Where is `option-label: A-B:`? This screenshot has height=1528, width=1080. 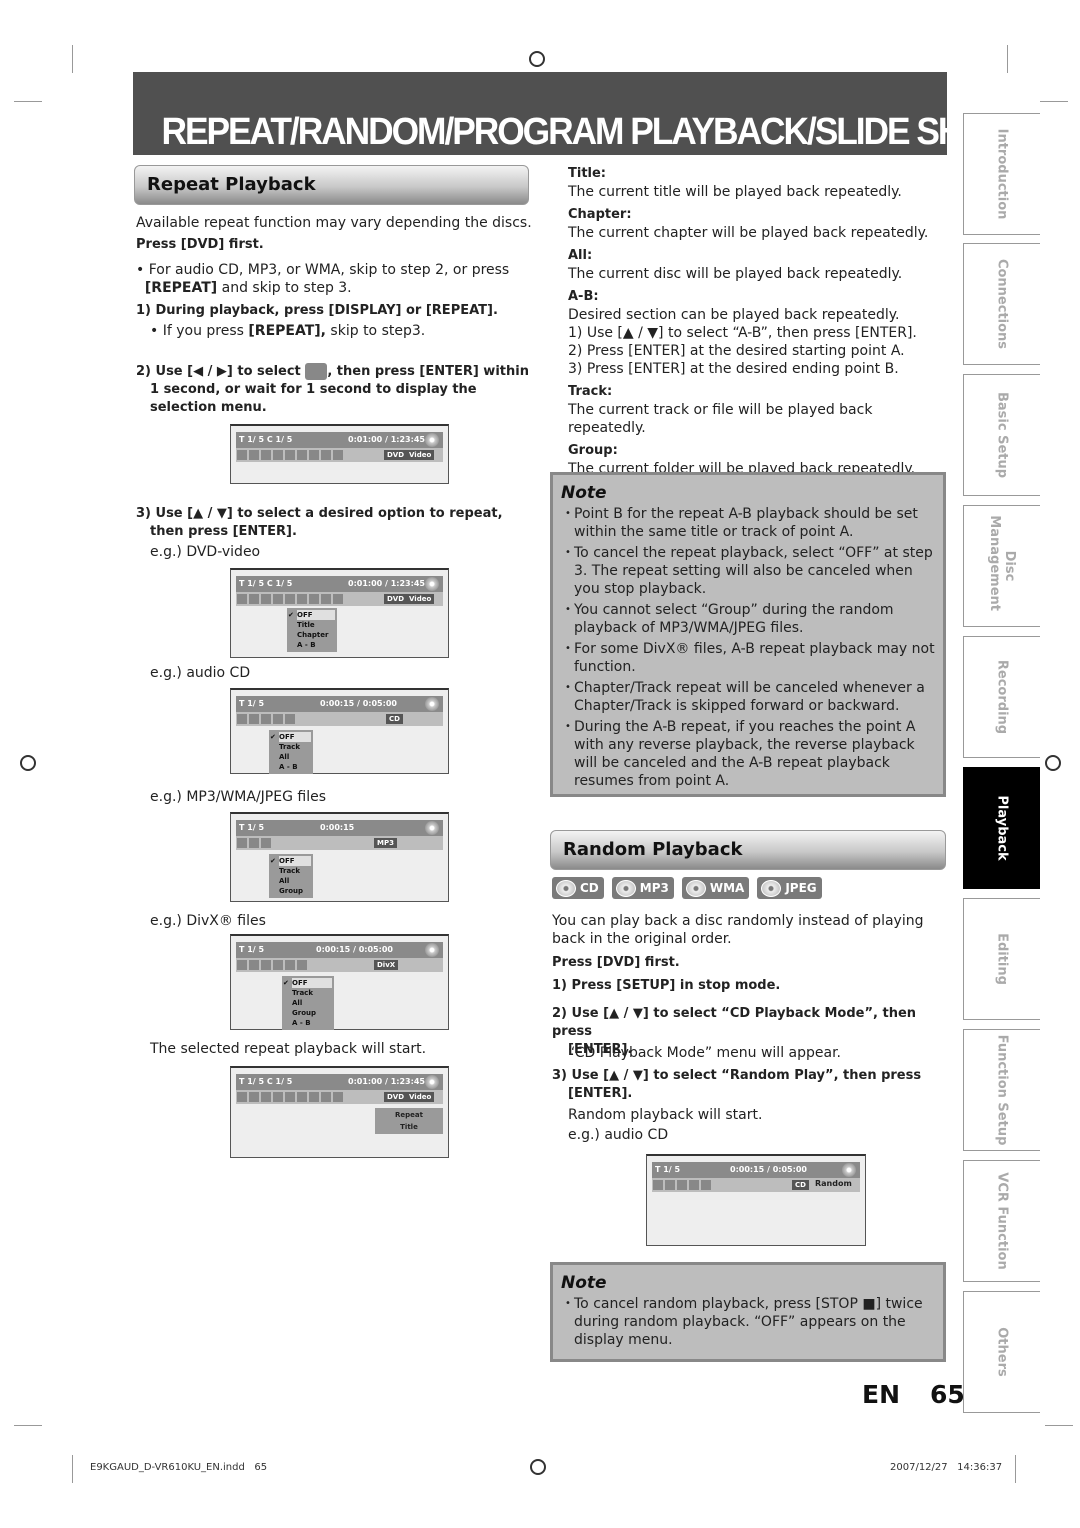
option-label: A-B: is located at coordinates (583, 296).